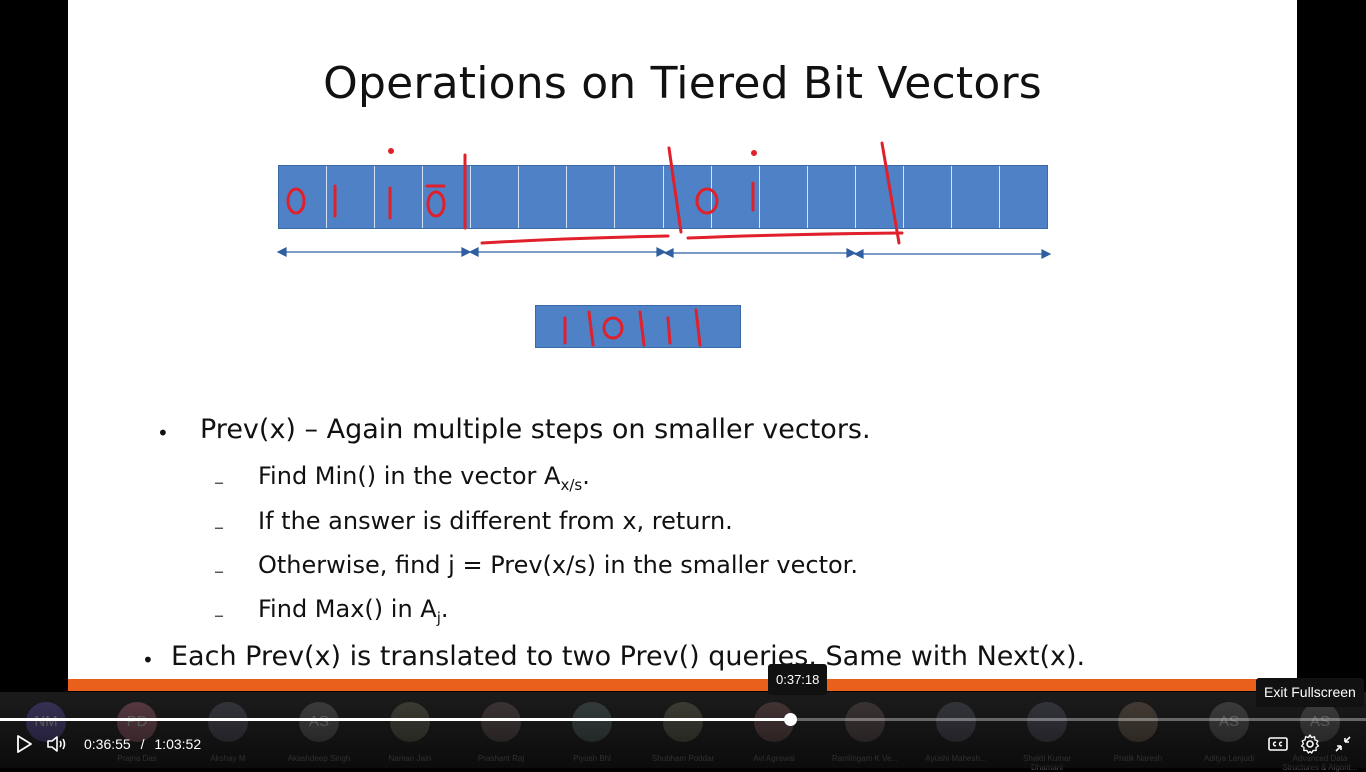  I want to click on exit-fullscreen-tooltip: Exit Fullscreen, so click(1310, 692).